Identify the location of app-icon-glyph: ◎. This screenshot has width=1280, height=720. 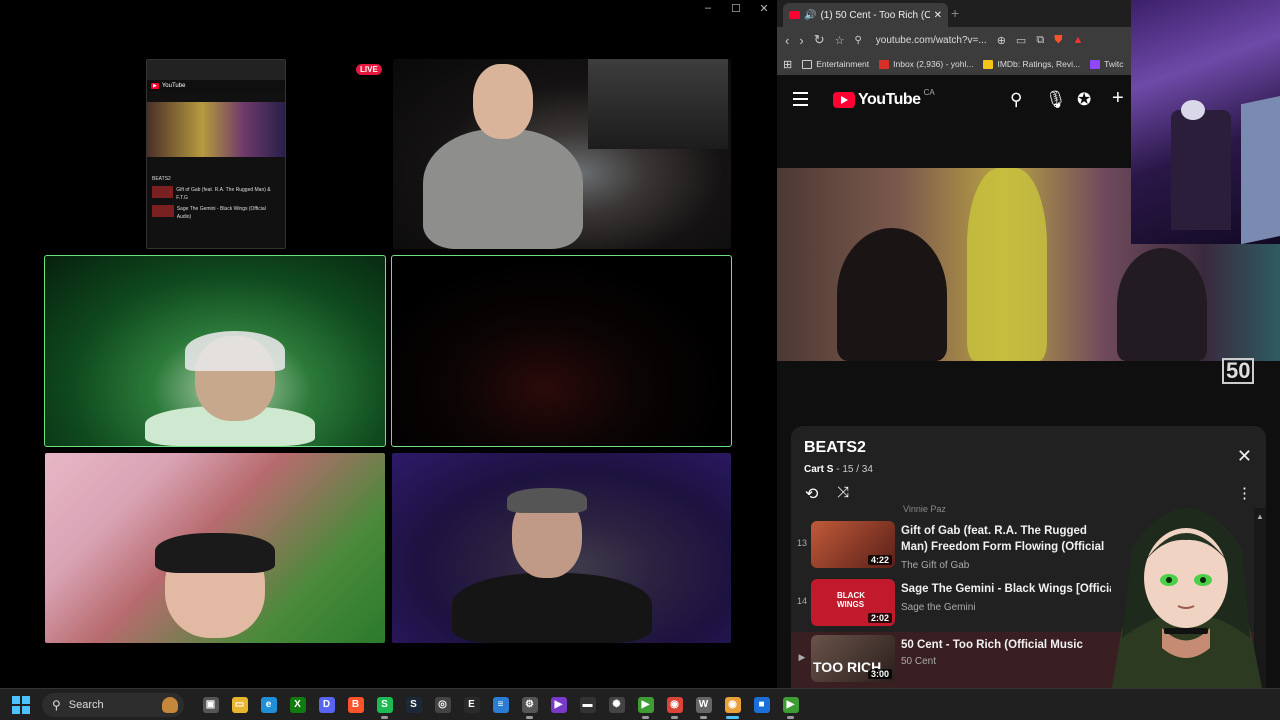
(442, 704).